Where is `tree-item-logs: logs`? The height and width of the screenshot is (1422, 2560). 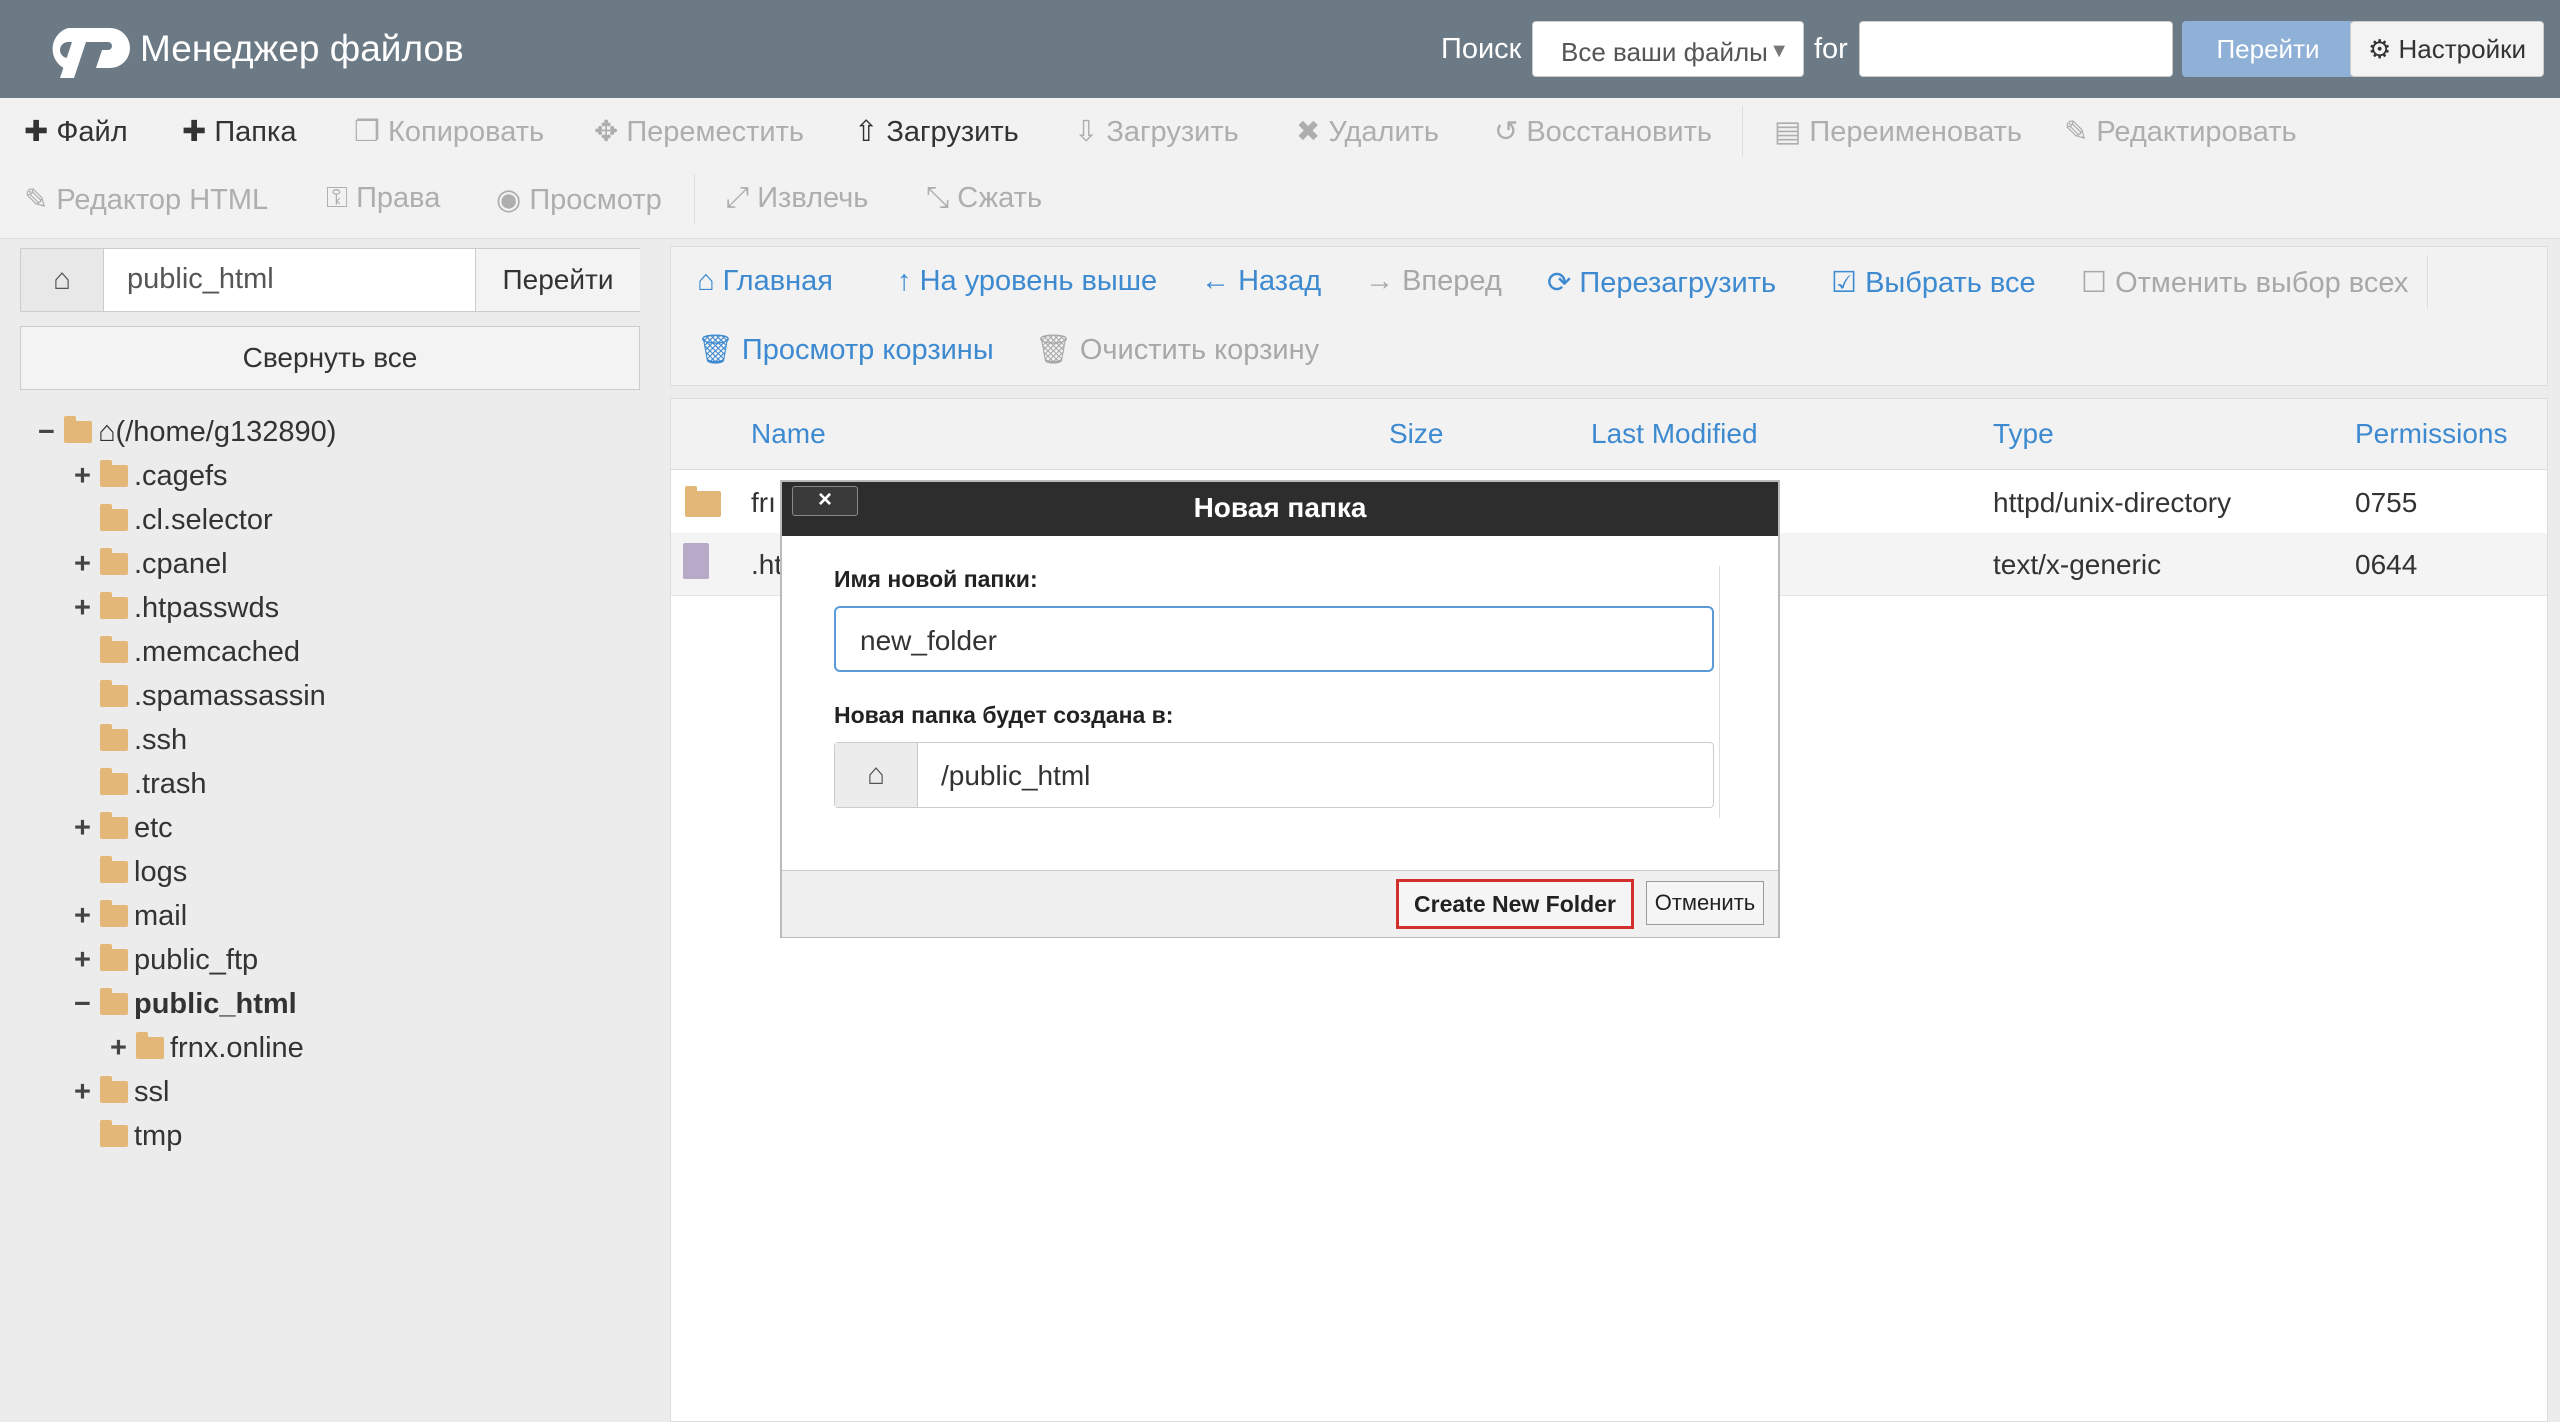 tree-item-logs: logs is located at coordinates (130, 872).